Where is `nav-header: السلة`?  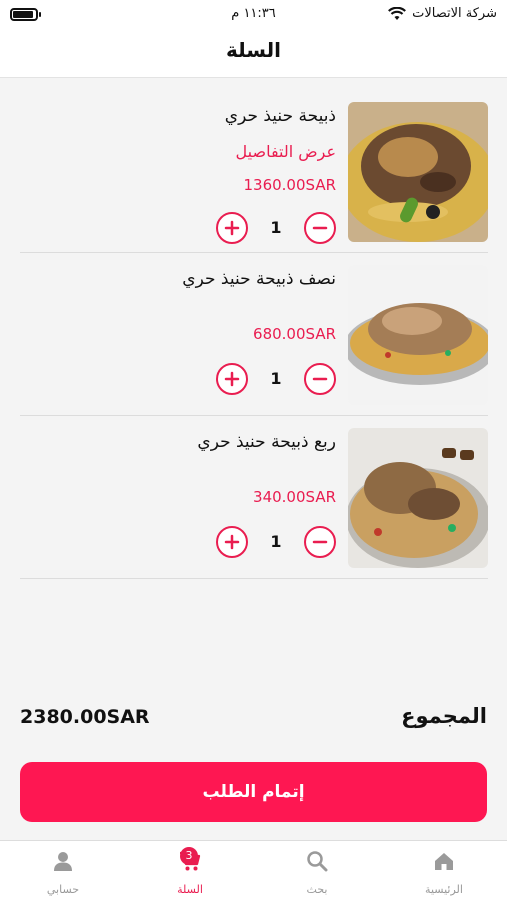 nav-header: السلة is located at coordinates (253, 54).